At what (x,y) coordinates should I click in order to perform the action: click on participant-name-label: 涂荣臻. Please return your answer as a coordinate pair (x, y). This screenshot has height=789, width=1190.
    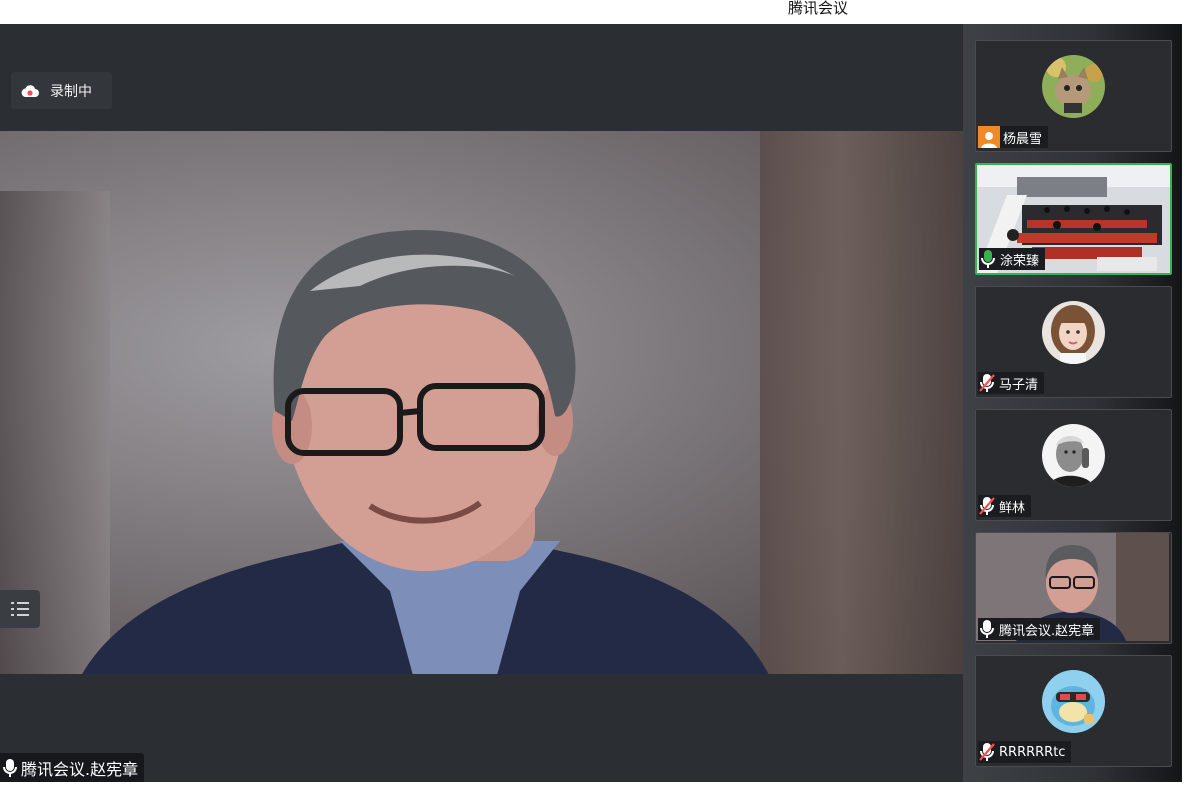
    Looking at the image, I should click on (1012, 259).